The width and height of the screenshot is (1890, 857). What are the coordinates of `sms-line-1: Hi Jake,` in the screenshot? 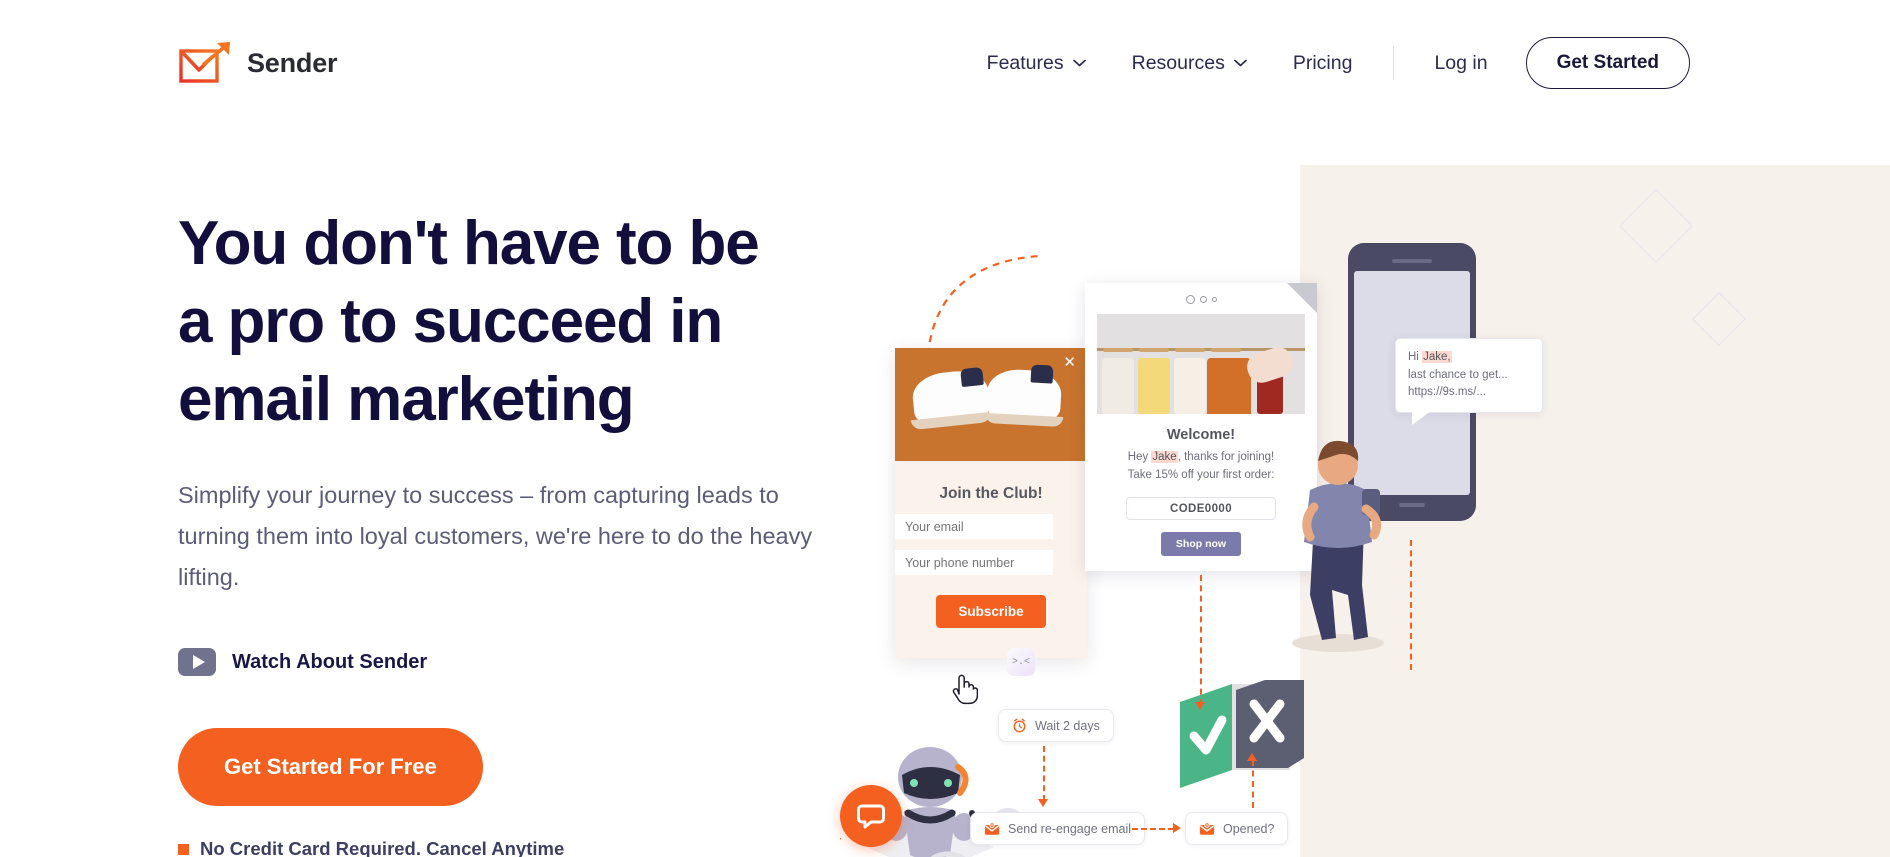 It's located at (1430, 357).